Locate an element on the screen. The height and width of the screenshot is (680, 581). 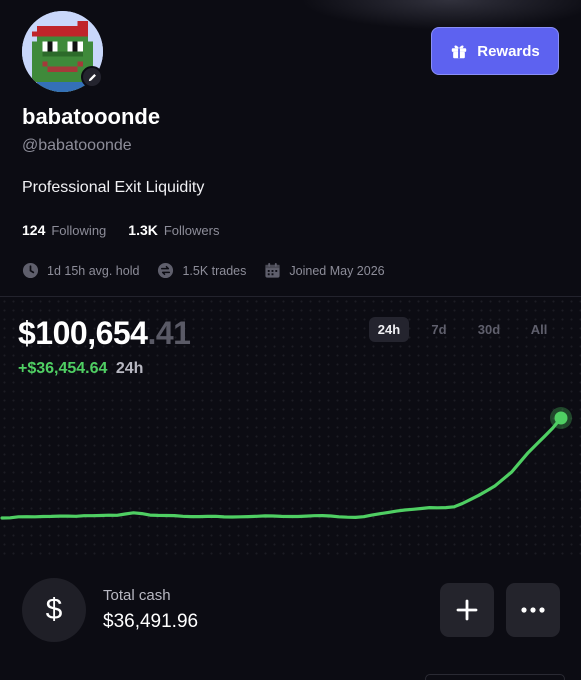
joined-stat: Joined May 2026 is located at coordinates (324, 270).